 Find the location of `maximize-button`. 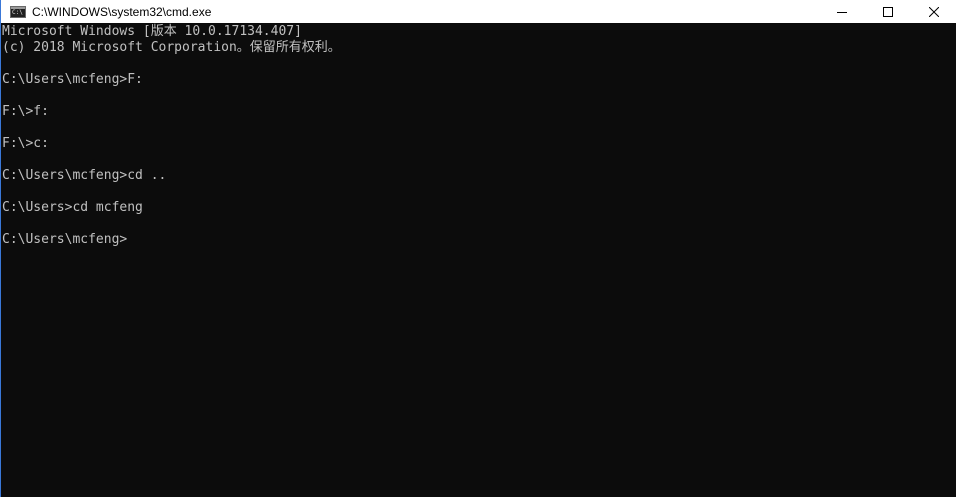

maximize-button is located at coordinates (888, 11).